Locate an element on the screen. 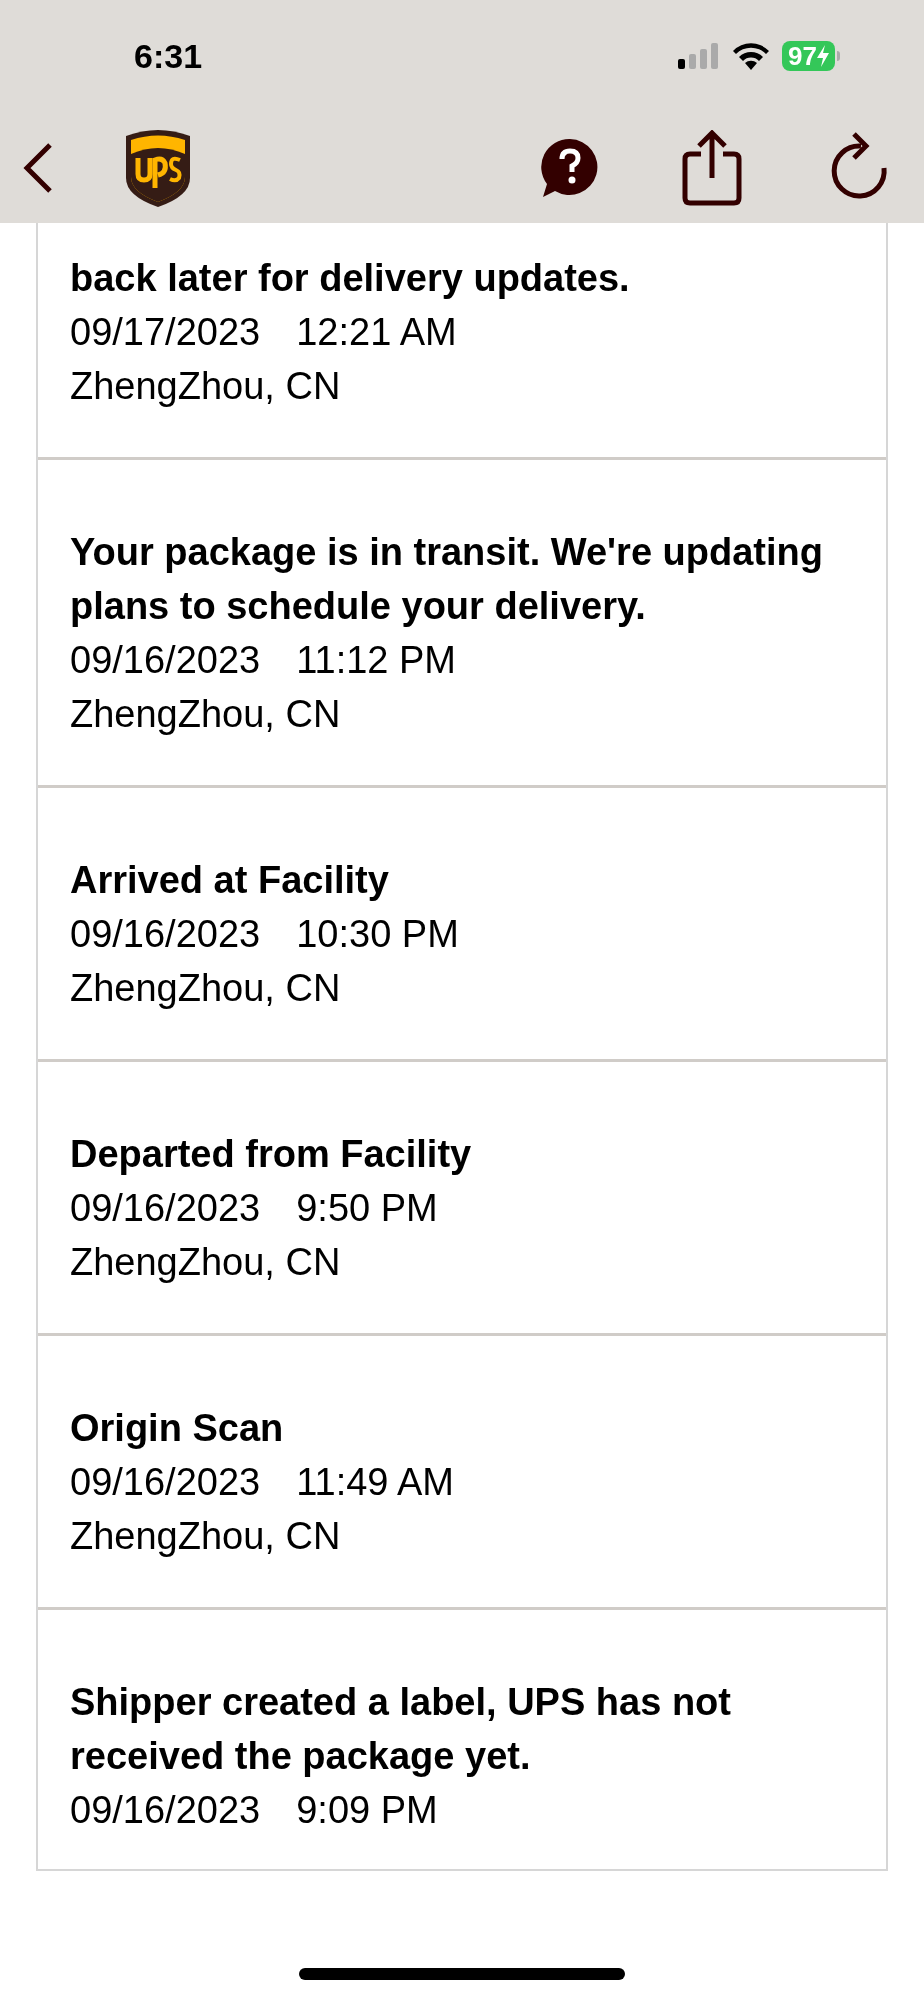  event-title: back later for delivery updates. is located at coordinates (350, 278).